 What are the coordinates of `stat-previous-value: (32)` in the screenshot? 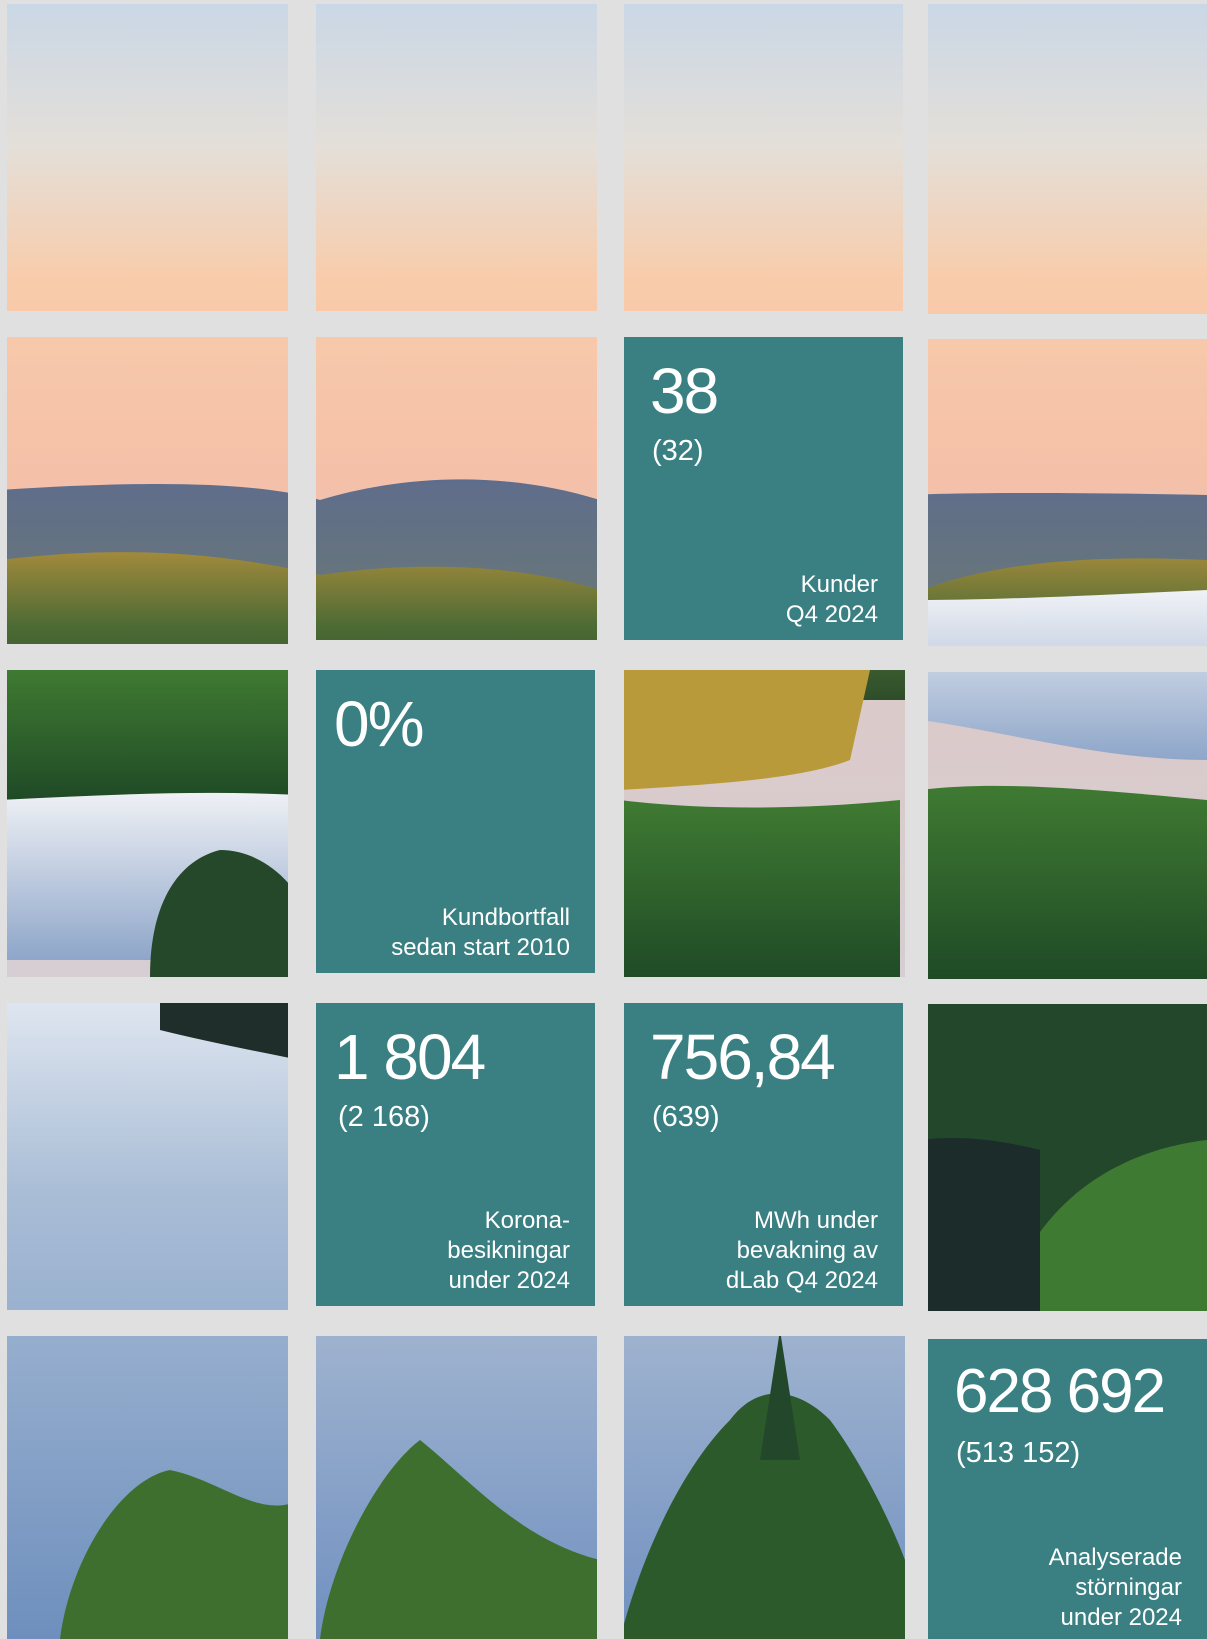 It's located at (678, 451).